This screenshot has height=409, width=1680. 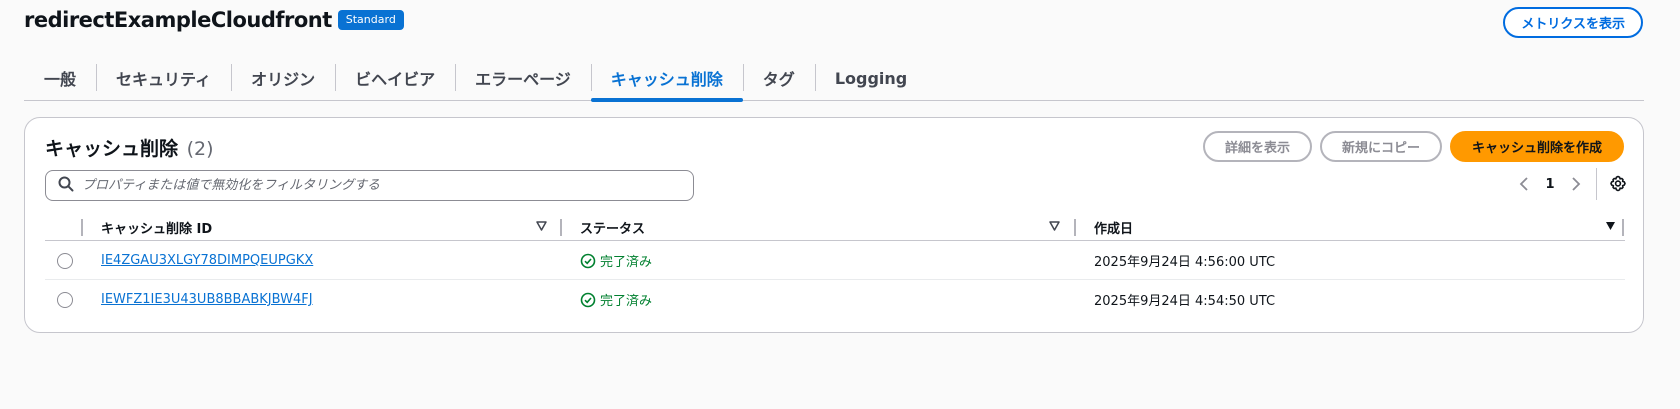 What do you see at coordinates (60, 78) in the screenshot?
I see `tab-general: 一般` at bounding box center [60, 78].